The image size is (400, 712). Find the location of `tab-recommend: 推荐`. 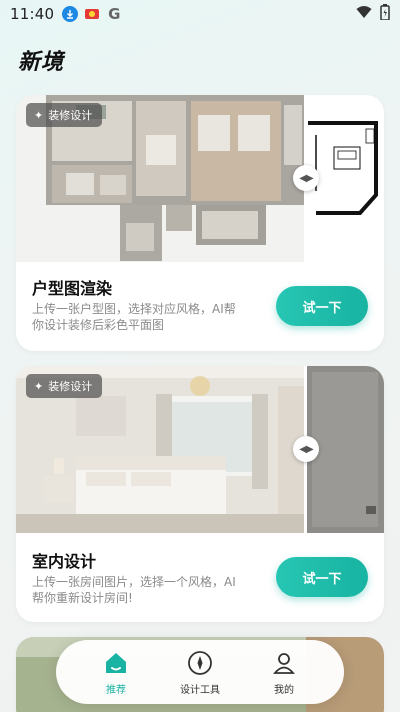

tab-recommend: 推荐 is located at coordinates (116, 672).